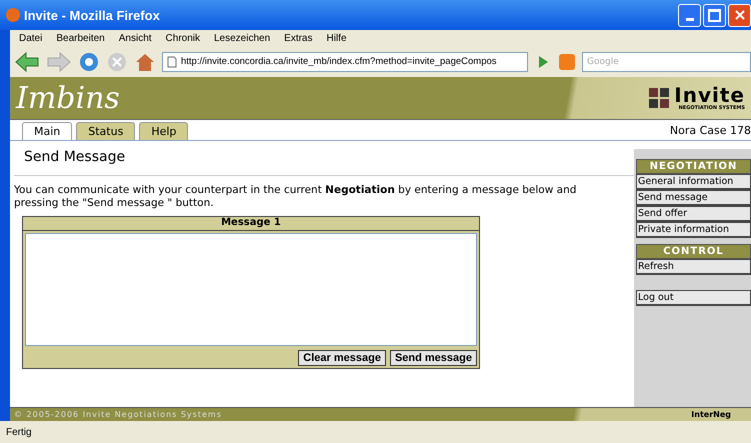 Image resolution: width=751 pixels, height=443 pixels. What do you see at coordinates (163, 131) in the screenshot?
I see `tab: Help` at bounding box center [163, 131].